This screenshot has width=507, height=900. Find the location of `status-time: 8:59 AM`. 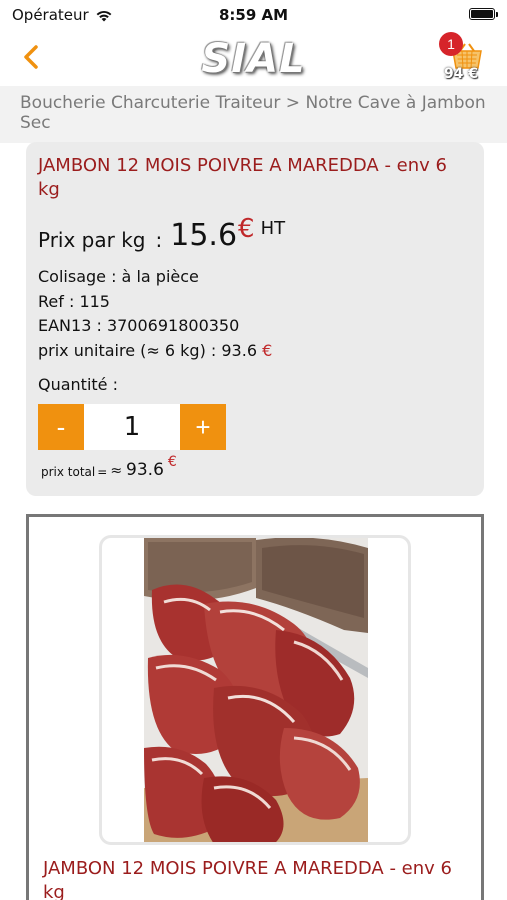

status-time: 8:59 AM is located at coordinates (253, 15).